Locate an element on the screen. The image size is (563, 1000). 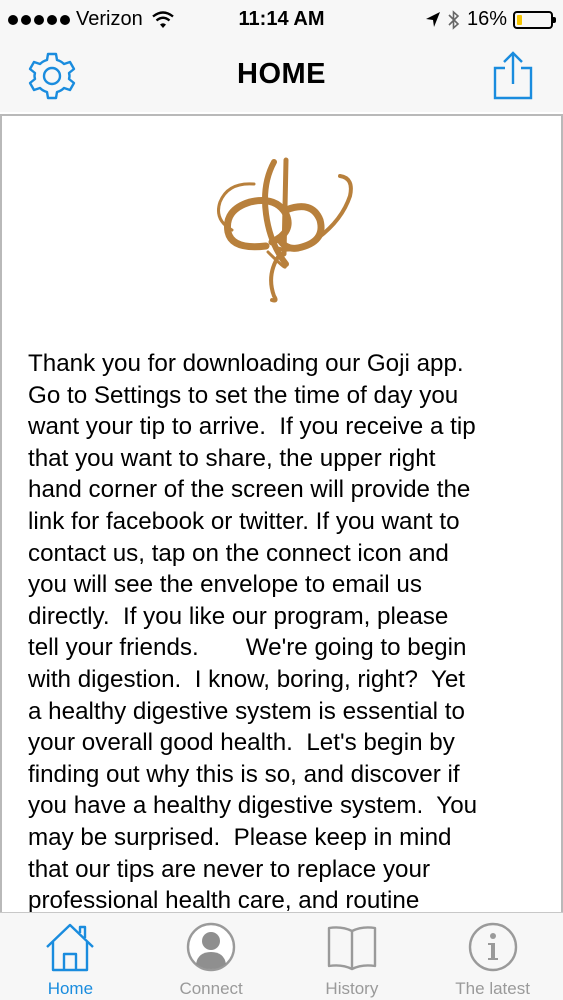
tab-bar: Home Connect History The latest is located at coordinates (281, 956).